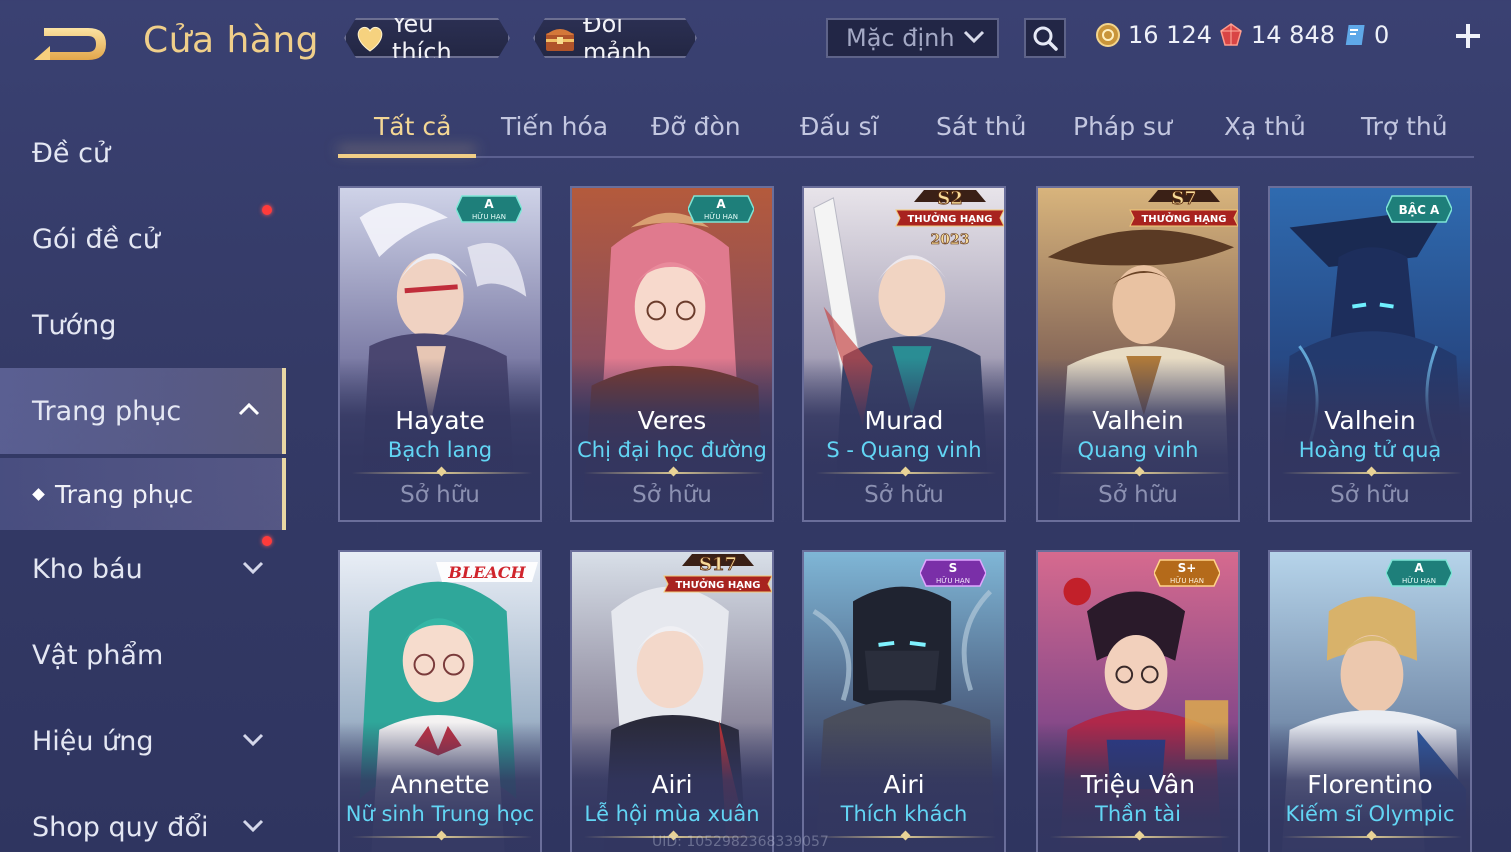 The height and width of the screenshot is (852, 1511). What do you see at coordinates (740, 842) in the screenshot?
I see `uid-watermark: UID: 1052982368339057` at bounding box center [740, 842].